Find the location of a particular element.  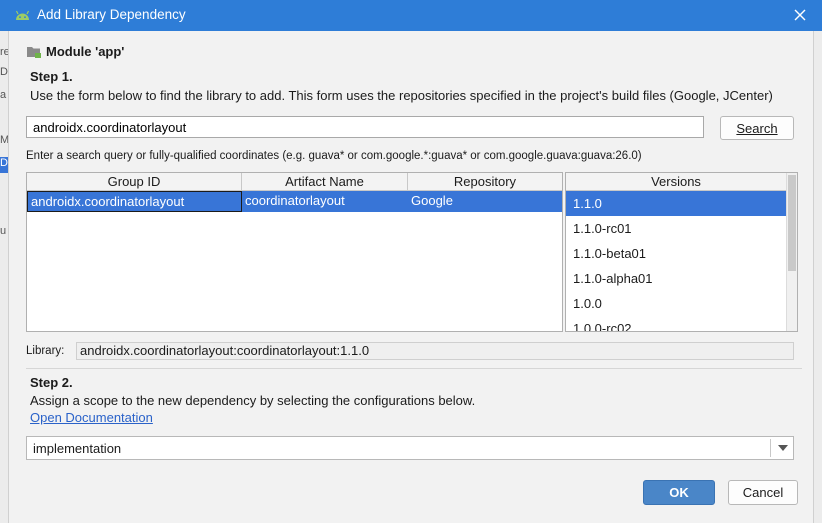

version-item: 1.0.0 is located at coordinates (676, 303).